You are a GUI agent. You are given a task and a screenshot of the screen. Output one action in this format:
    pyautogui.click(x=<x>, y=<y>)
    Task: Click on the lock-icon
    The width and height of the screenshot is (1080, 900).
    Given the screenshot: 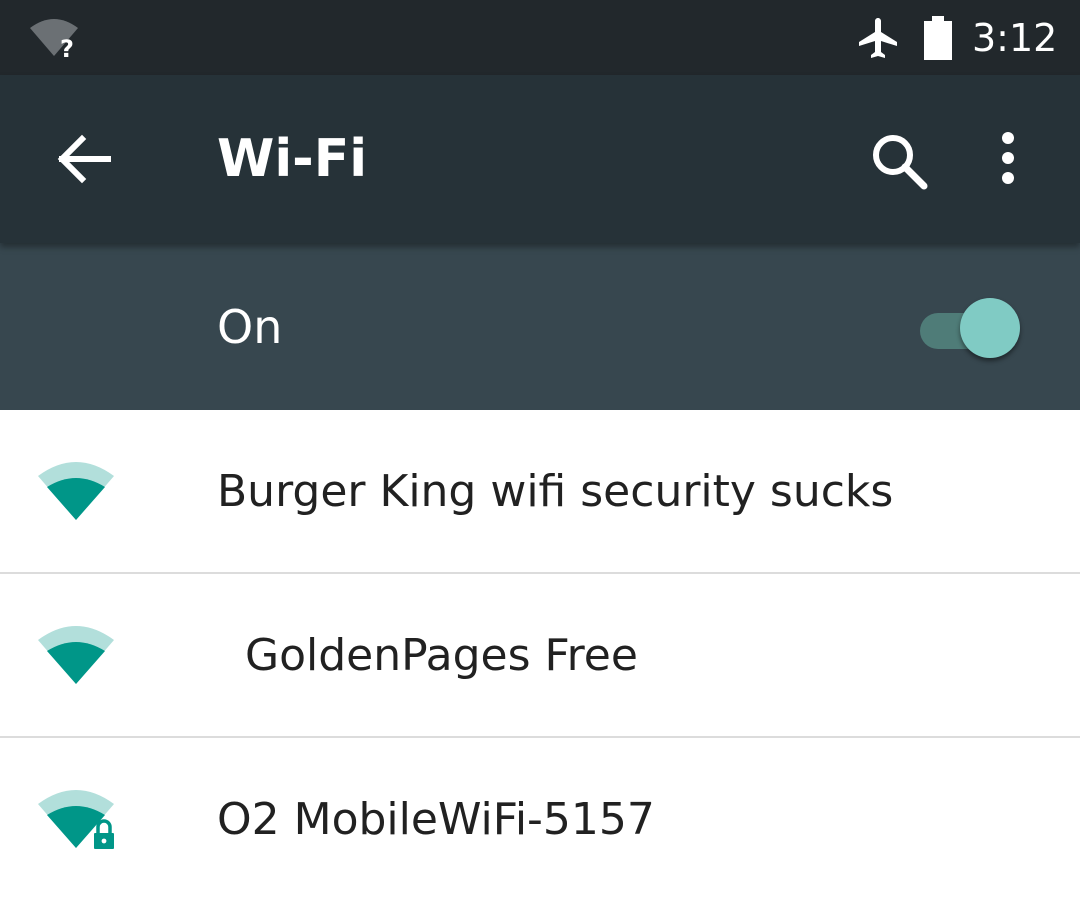 What is the action you would take?
    pyautogui.click(x=104, y=835)
    